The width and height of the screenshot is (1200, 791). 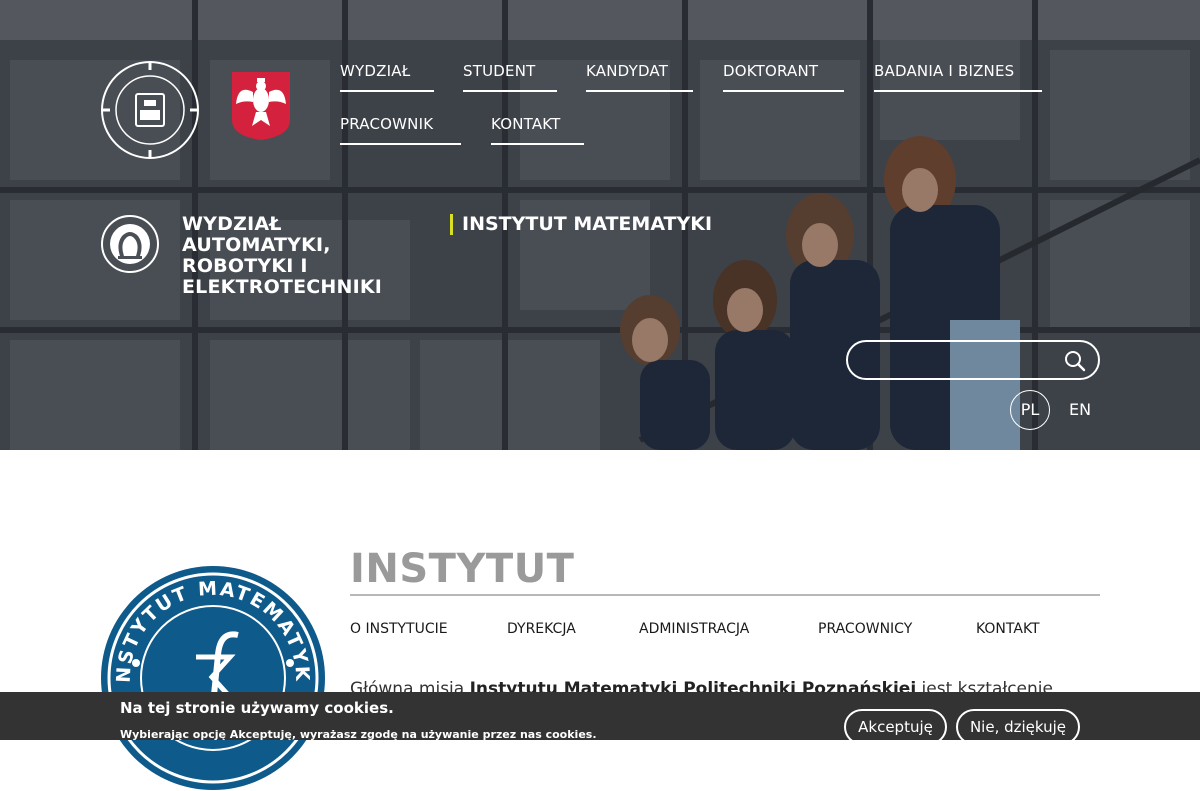 What do you see at coordinates (1075, 361) in the screenshot?
I see `search-icon` at bounding box center [1075, 361].